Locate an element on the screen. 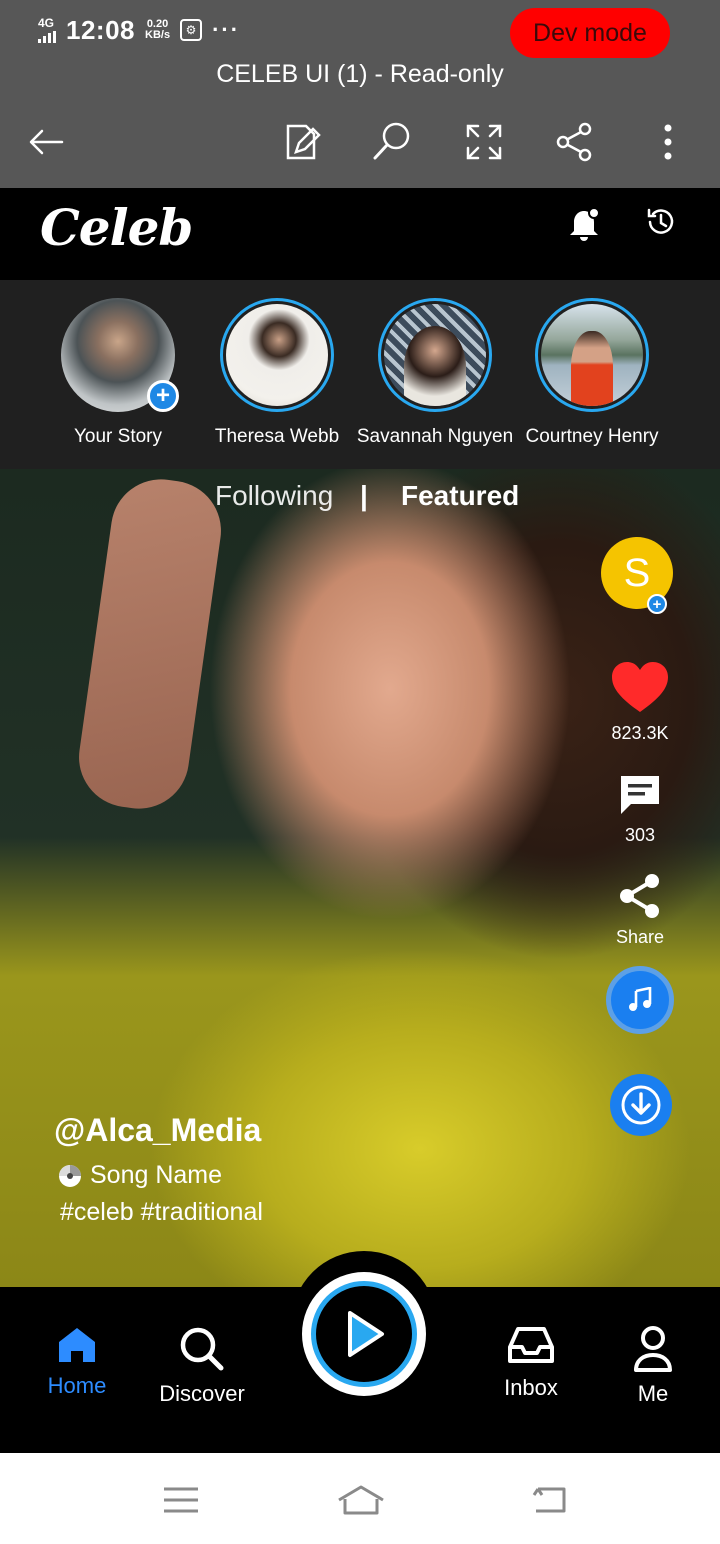 Image resolution: width=720 pixels, height=1544 pixels. nav-inbox: Inbox is located at coordinates (531, 1363).